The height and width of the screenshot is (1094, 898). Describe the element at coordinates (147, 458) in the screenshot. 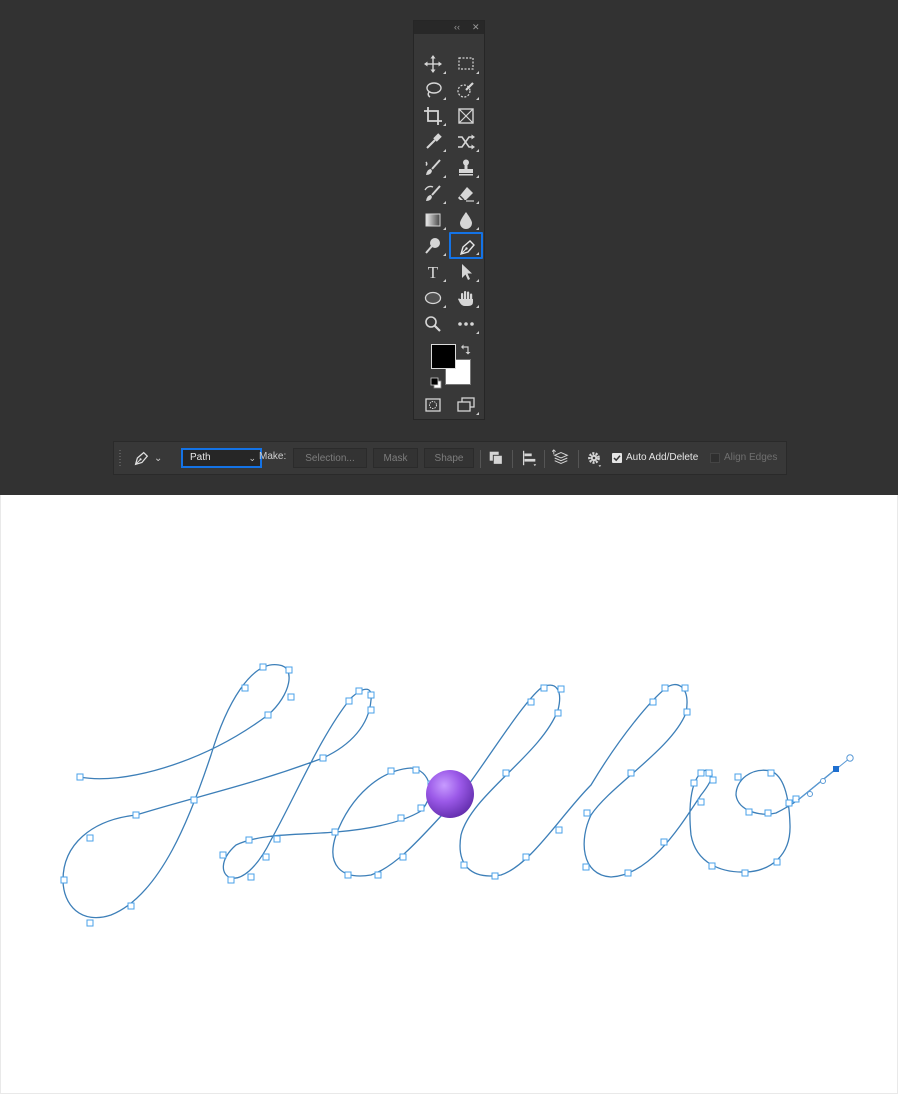

I see `tool-preset-picker: ⌄` at that location.